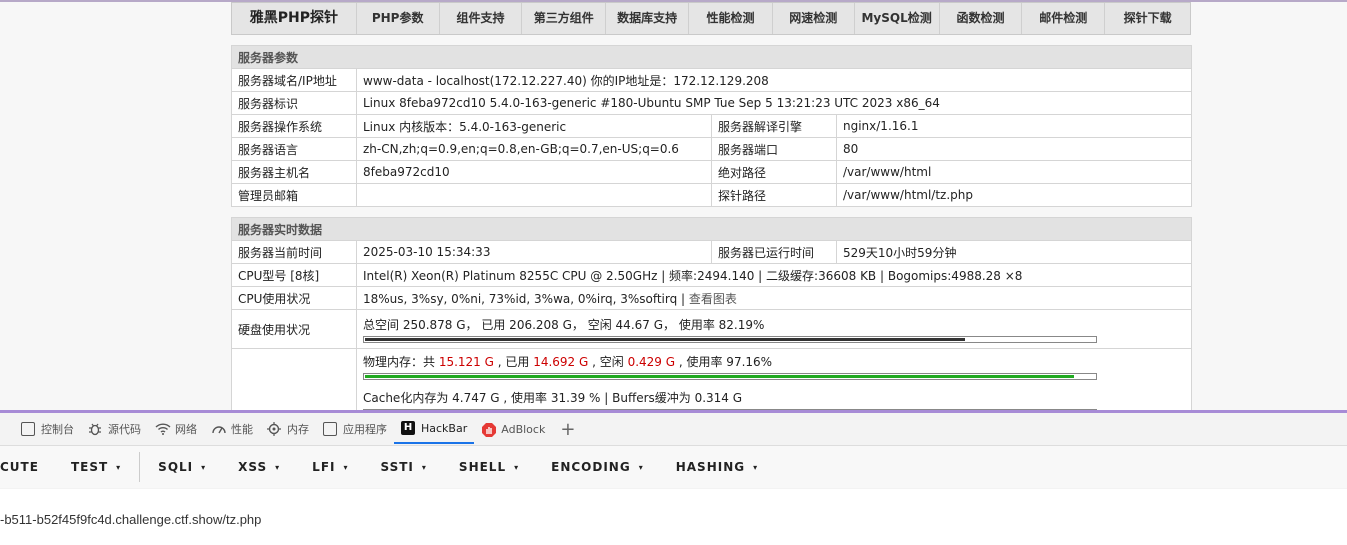 This screenshot has height=545, width=1347. I want to click on disk-usage-bar, so click(730, 339).